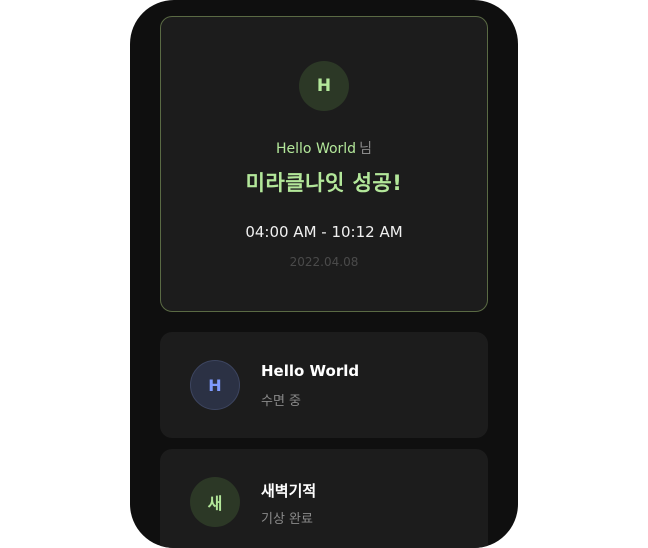  I want to click on user-avatar: H, so click(324, 86).